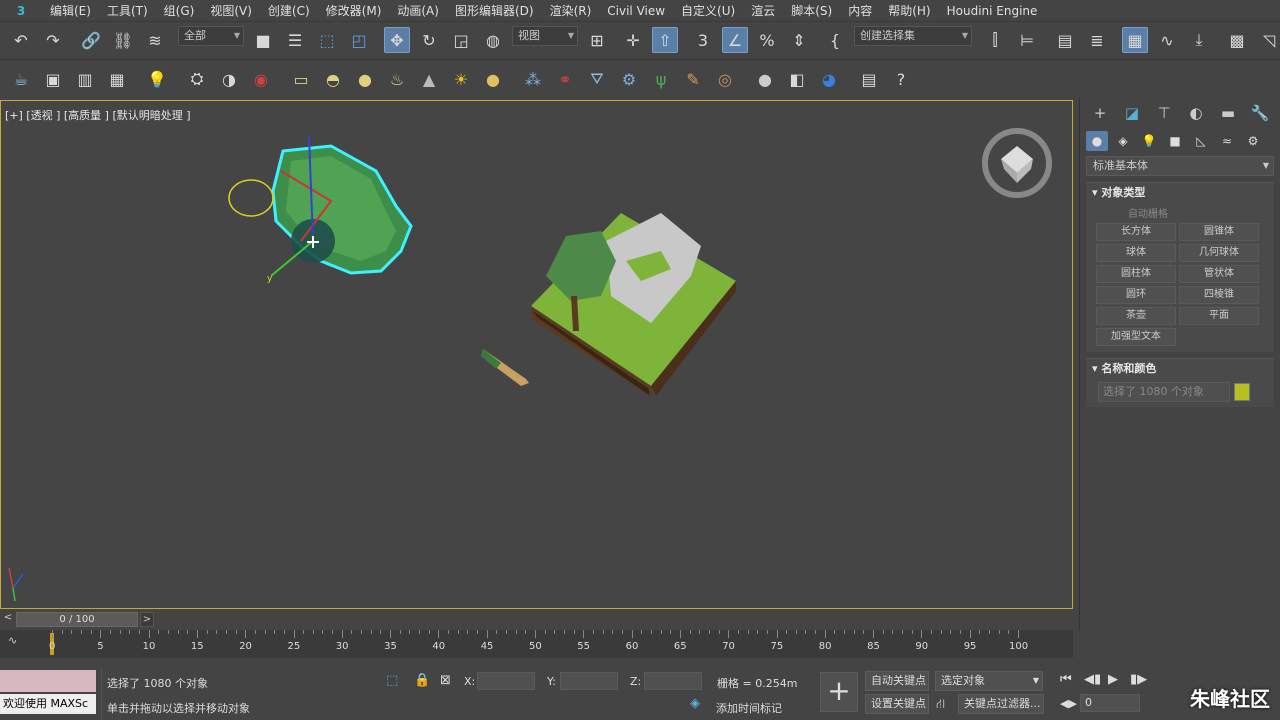  I want to click on utilities-tab-icon: 🔧, so click(1260, 113).